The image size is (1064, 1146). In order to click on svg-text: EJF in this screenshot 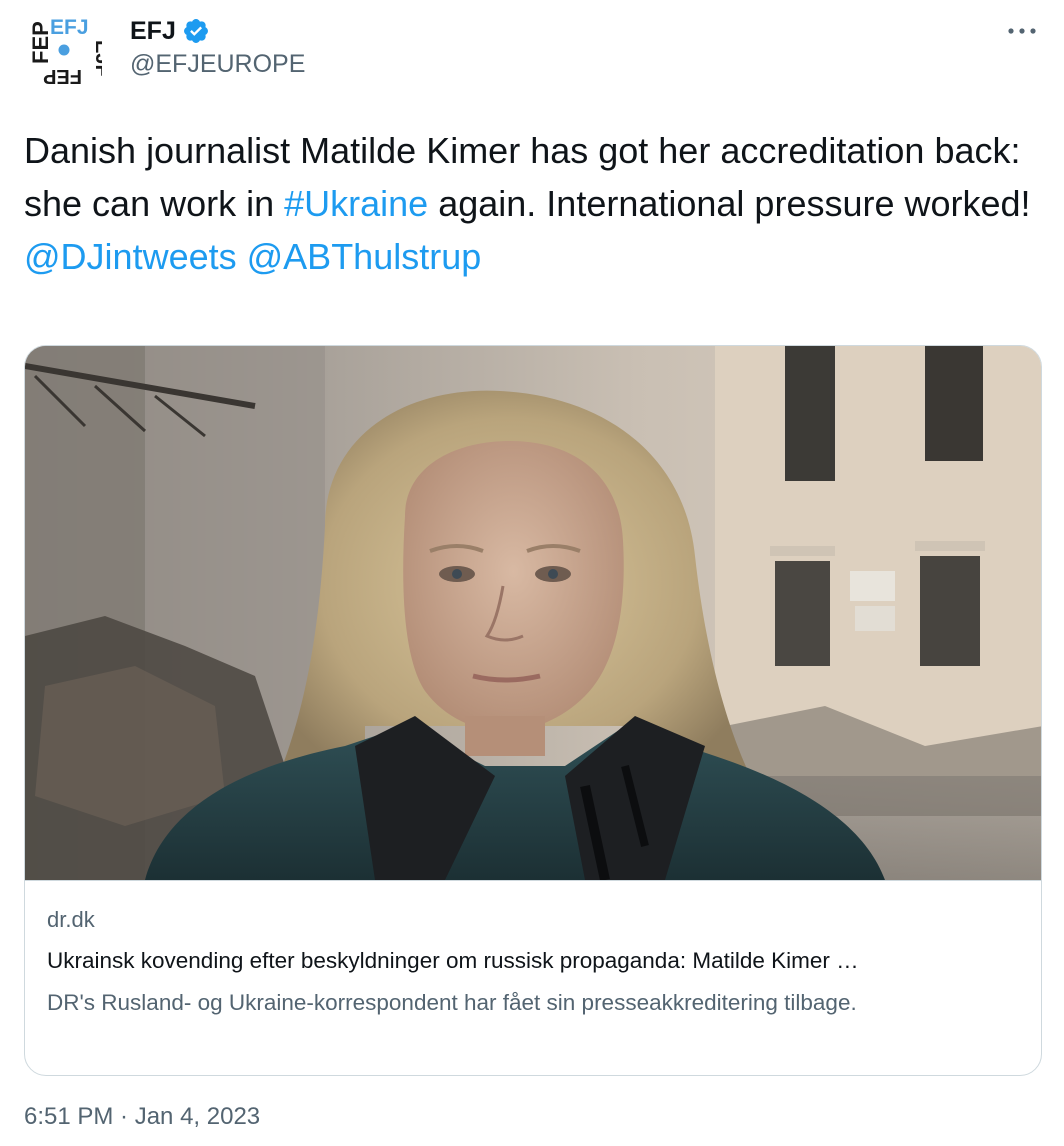, I will do `click(96, 58)`.